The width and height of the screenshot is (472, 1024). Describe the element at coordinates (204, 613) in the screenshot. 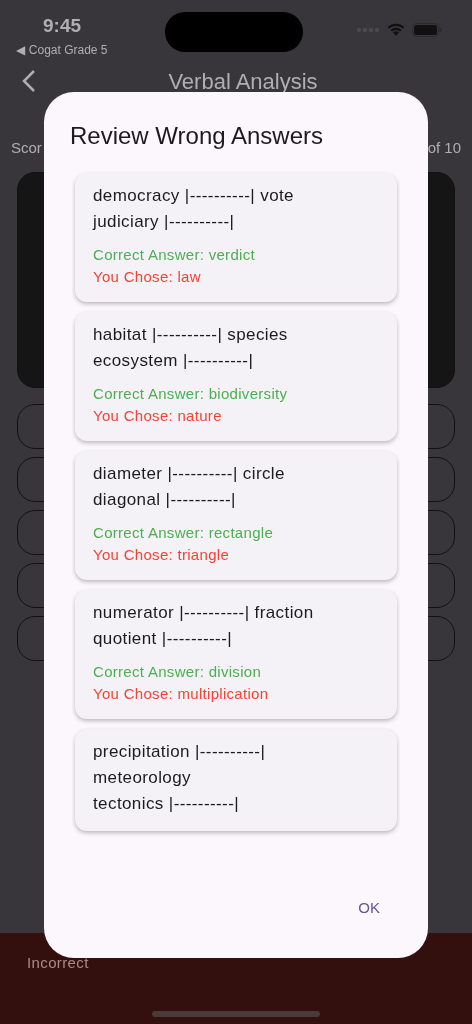

I see `question-text: numerator |----------| fraction` at that location.